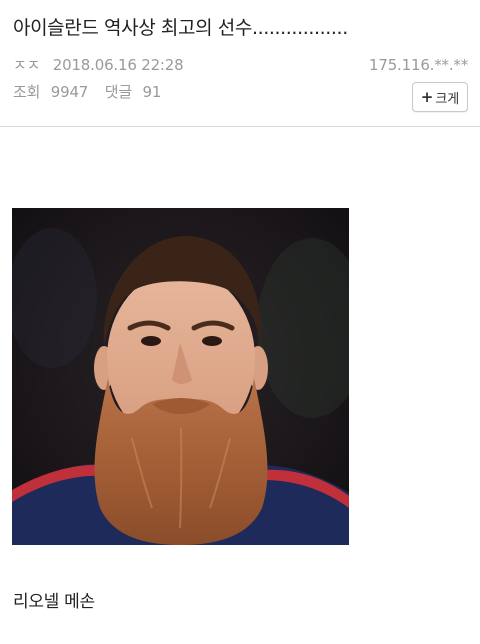  Describe the element at coordinates (418, 65) in the screenshot. I see `author-ip: 175.116.**.**` at that location.